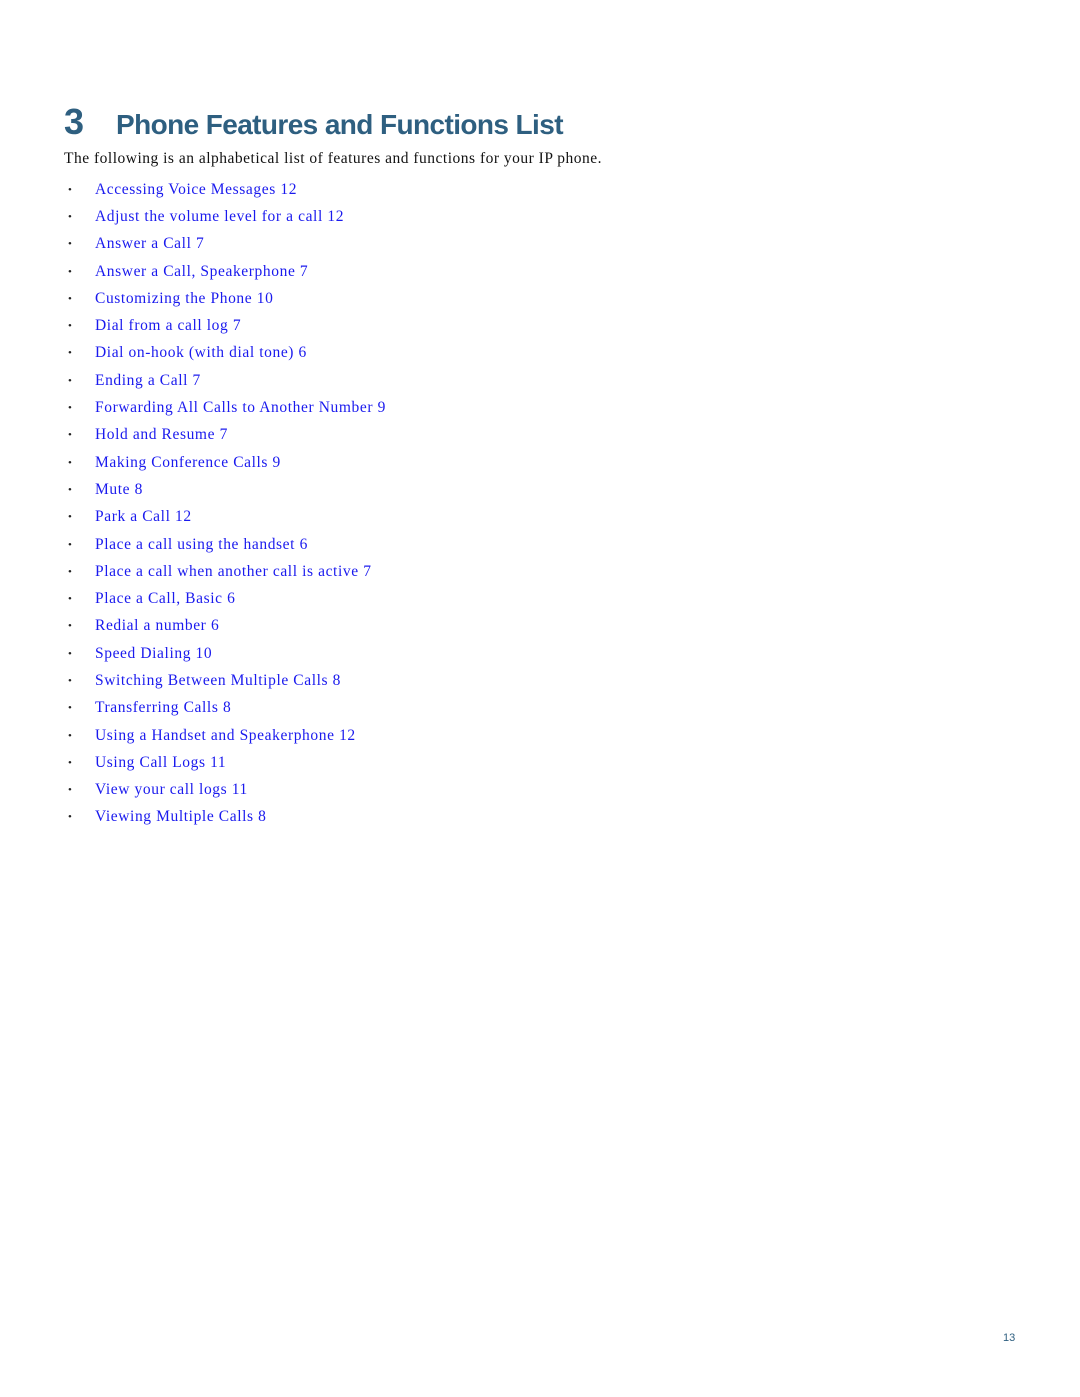 Image resolution: width=1080 pixels, height=1397 pixels. I want to click on feature-label: Switching Between Multiple Calls, so click(212, 680).